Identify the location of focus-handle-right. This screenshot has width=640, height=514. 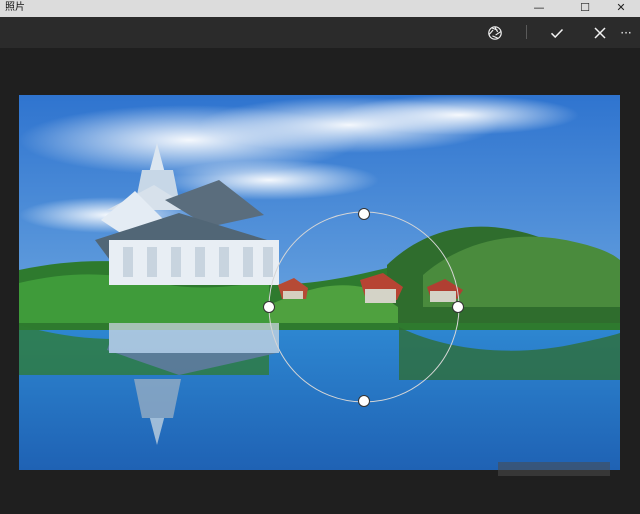
(458, 307).